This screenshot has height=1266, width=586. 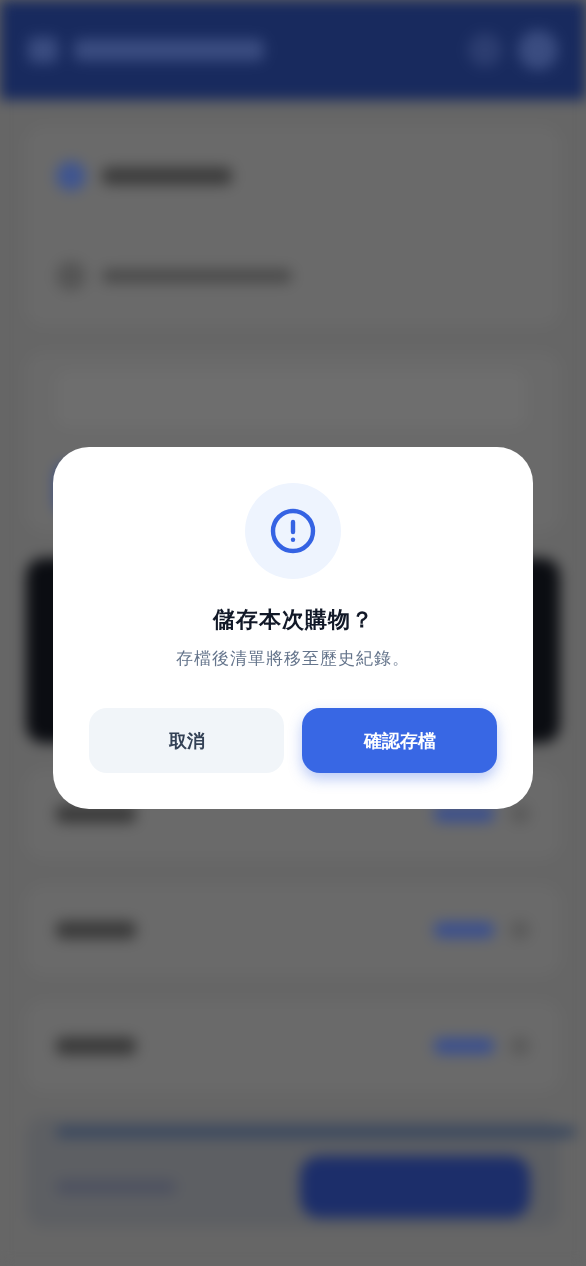 I want to click on dialog-title: 儲存本次購物？, so click(x=293, y=620).